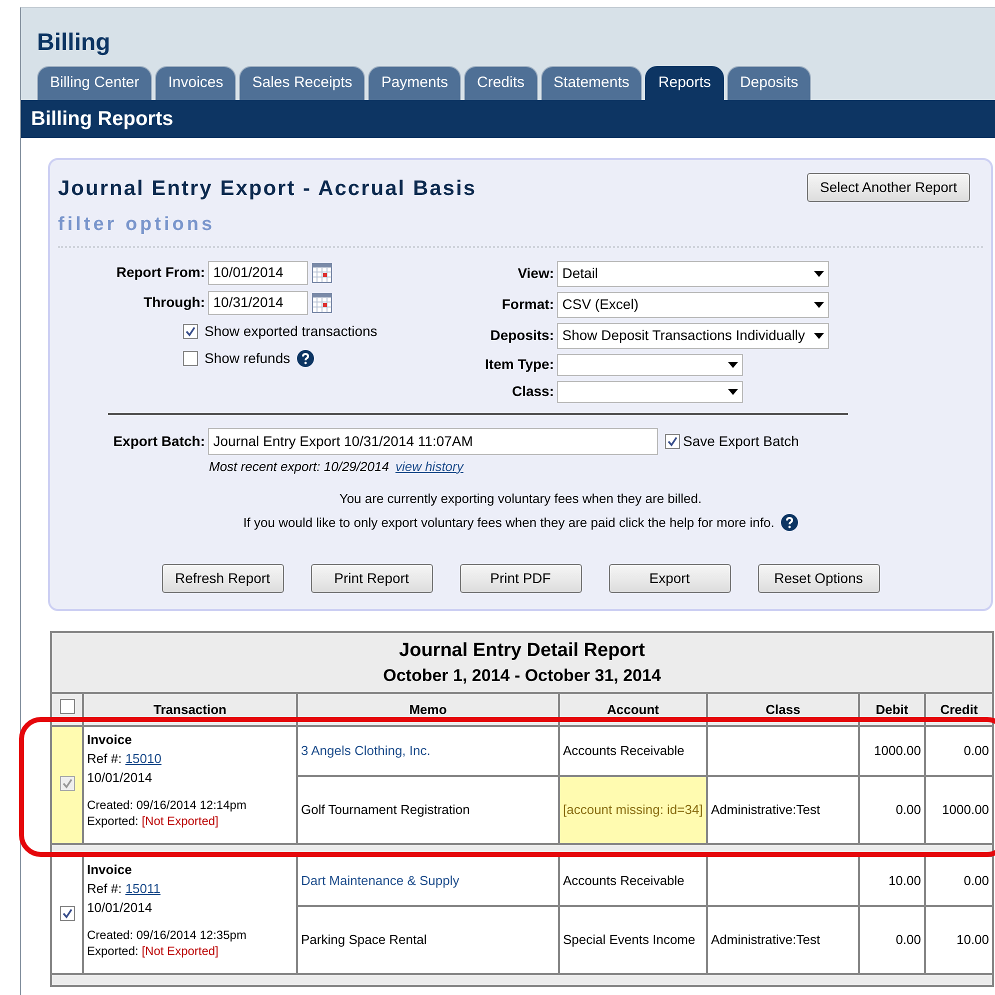  Describe the element at coordinates (501, 83) in the screenshot. I see `tab: Credits` at that location.